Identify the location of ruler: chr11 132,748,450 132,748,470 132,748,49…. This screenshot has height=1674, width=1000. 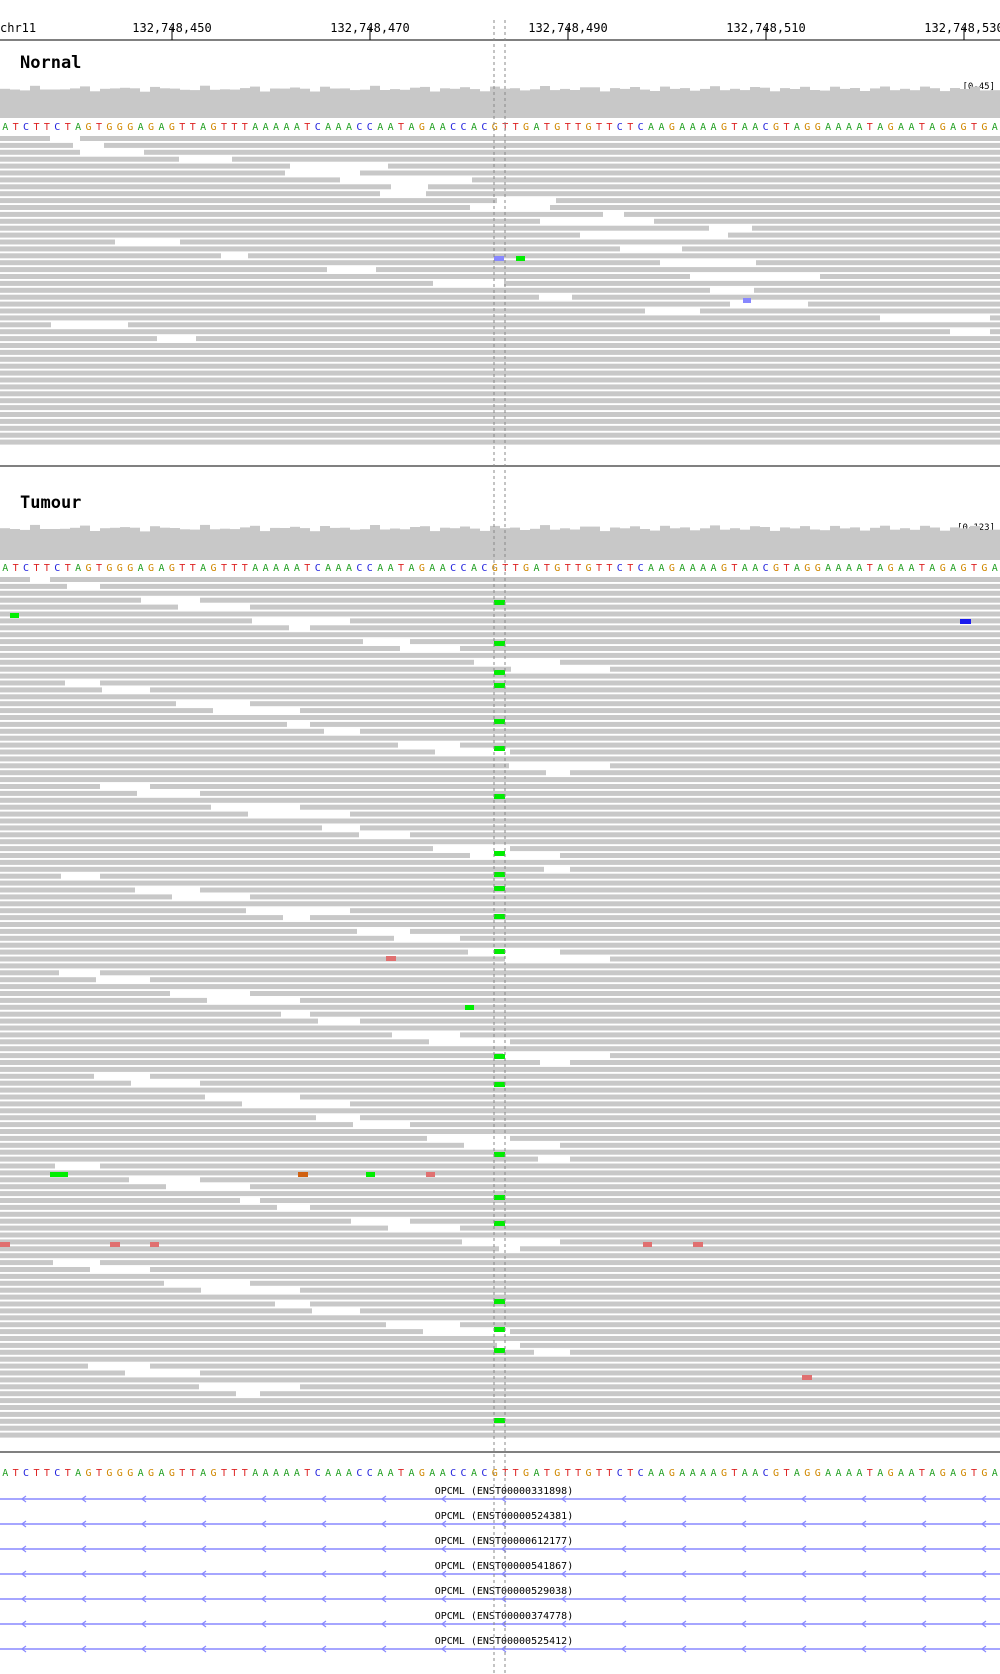
(500, 31).